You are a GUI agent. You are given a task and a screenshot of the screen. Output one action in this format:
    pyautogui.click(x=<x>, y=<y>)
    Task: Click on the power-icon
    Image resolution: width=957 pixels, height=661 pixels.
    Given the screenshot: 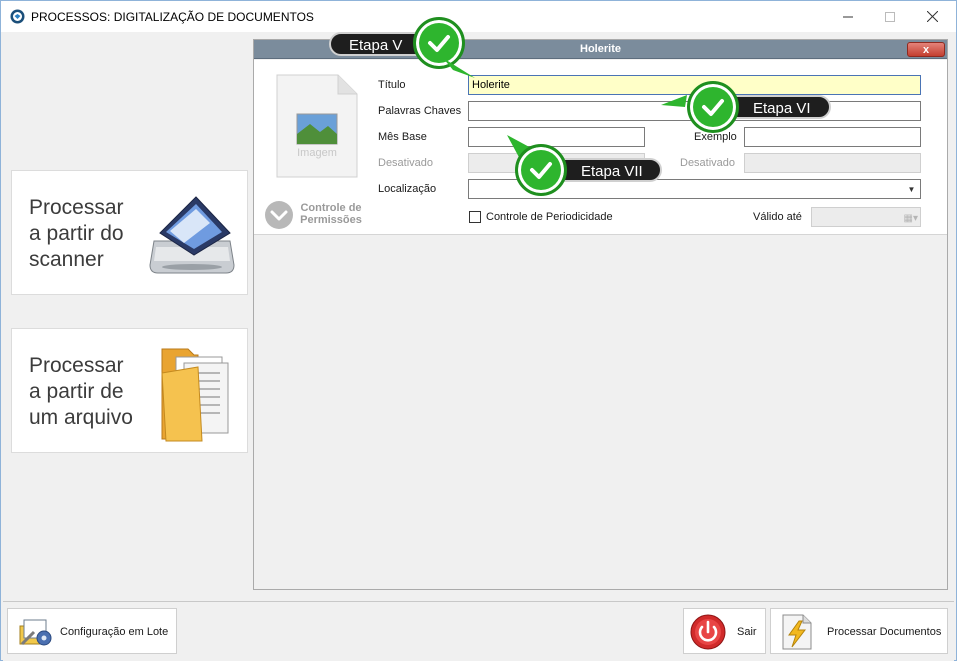 What is the action you would take?
    pyautogui.click(x=708, y=633)
    